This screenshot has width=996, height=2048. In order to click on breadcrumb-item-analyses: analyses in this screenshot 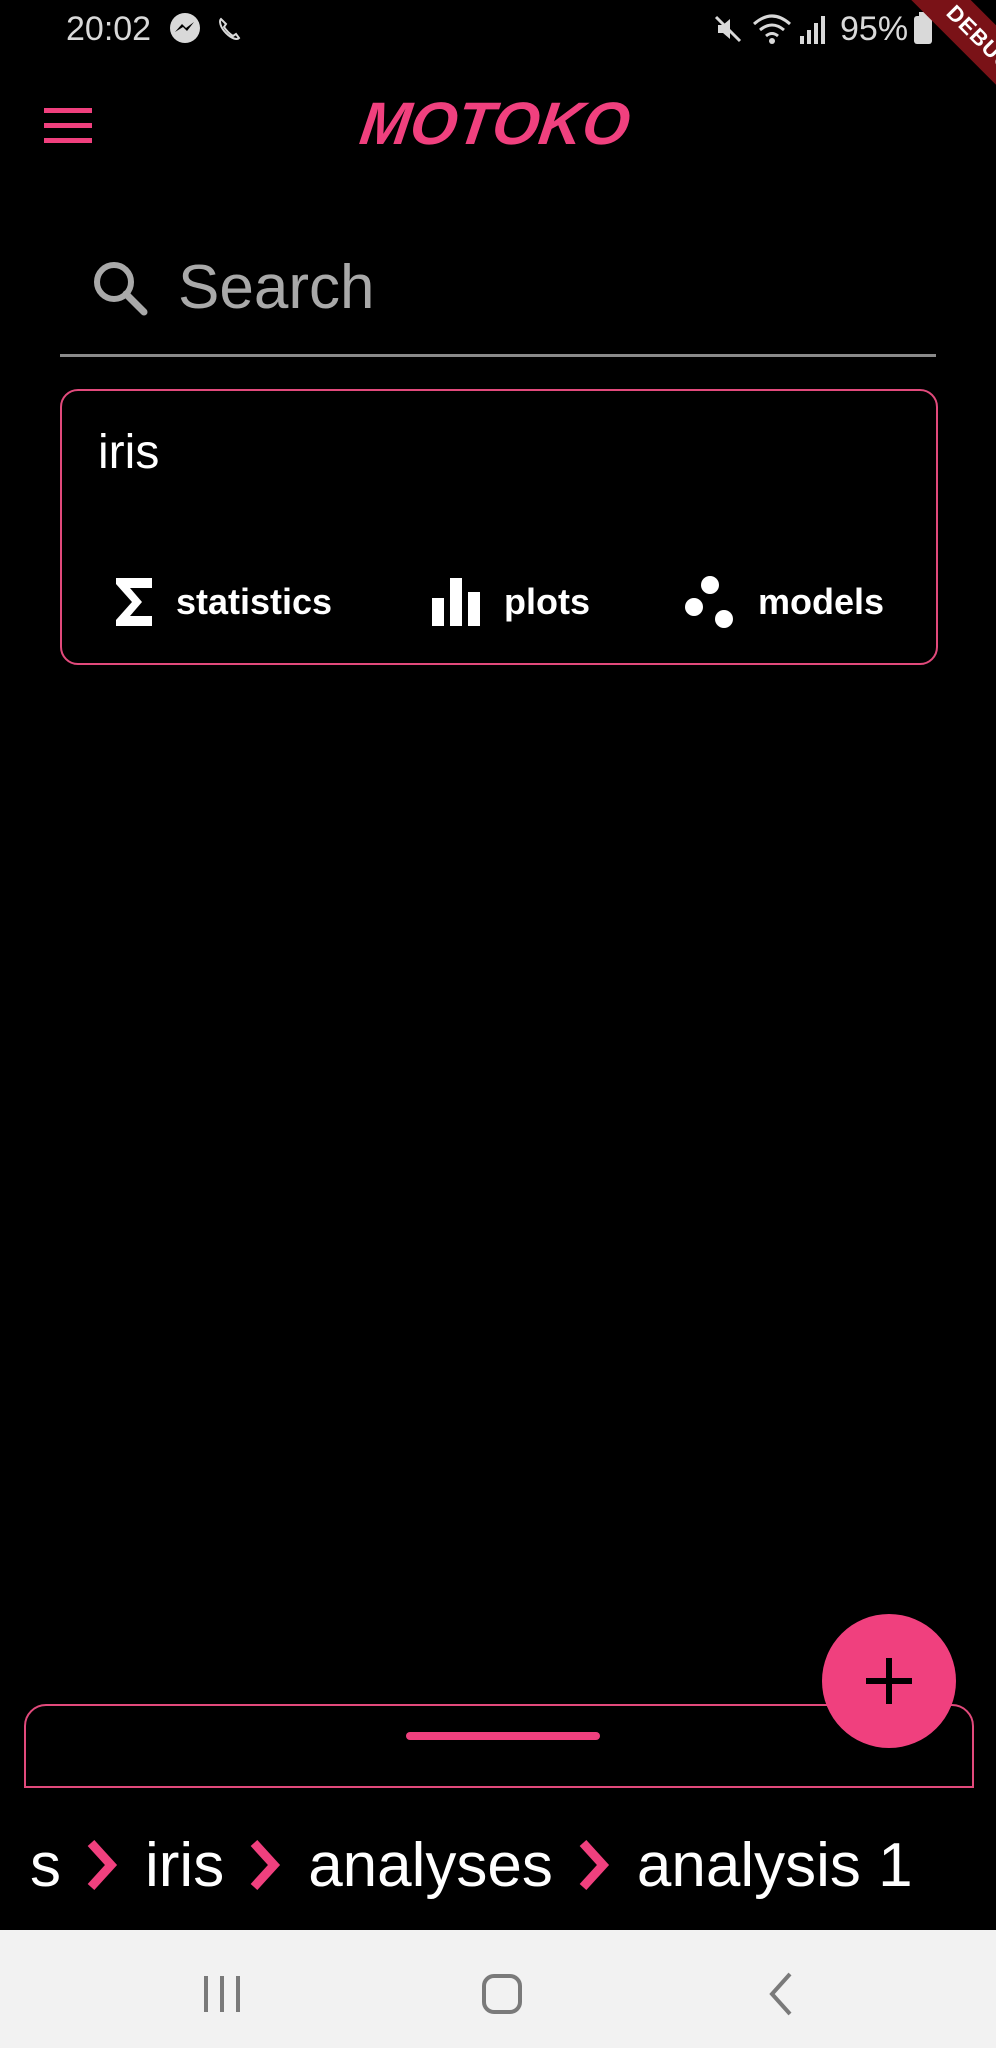, I will do `click(430, 1865)`.